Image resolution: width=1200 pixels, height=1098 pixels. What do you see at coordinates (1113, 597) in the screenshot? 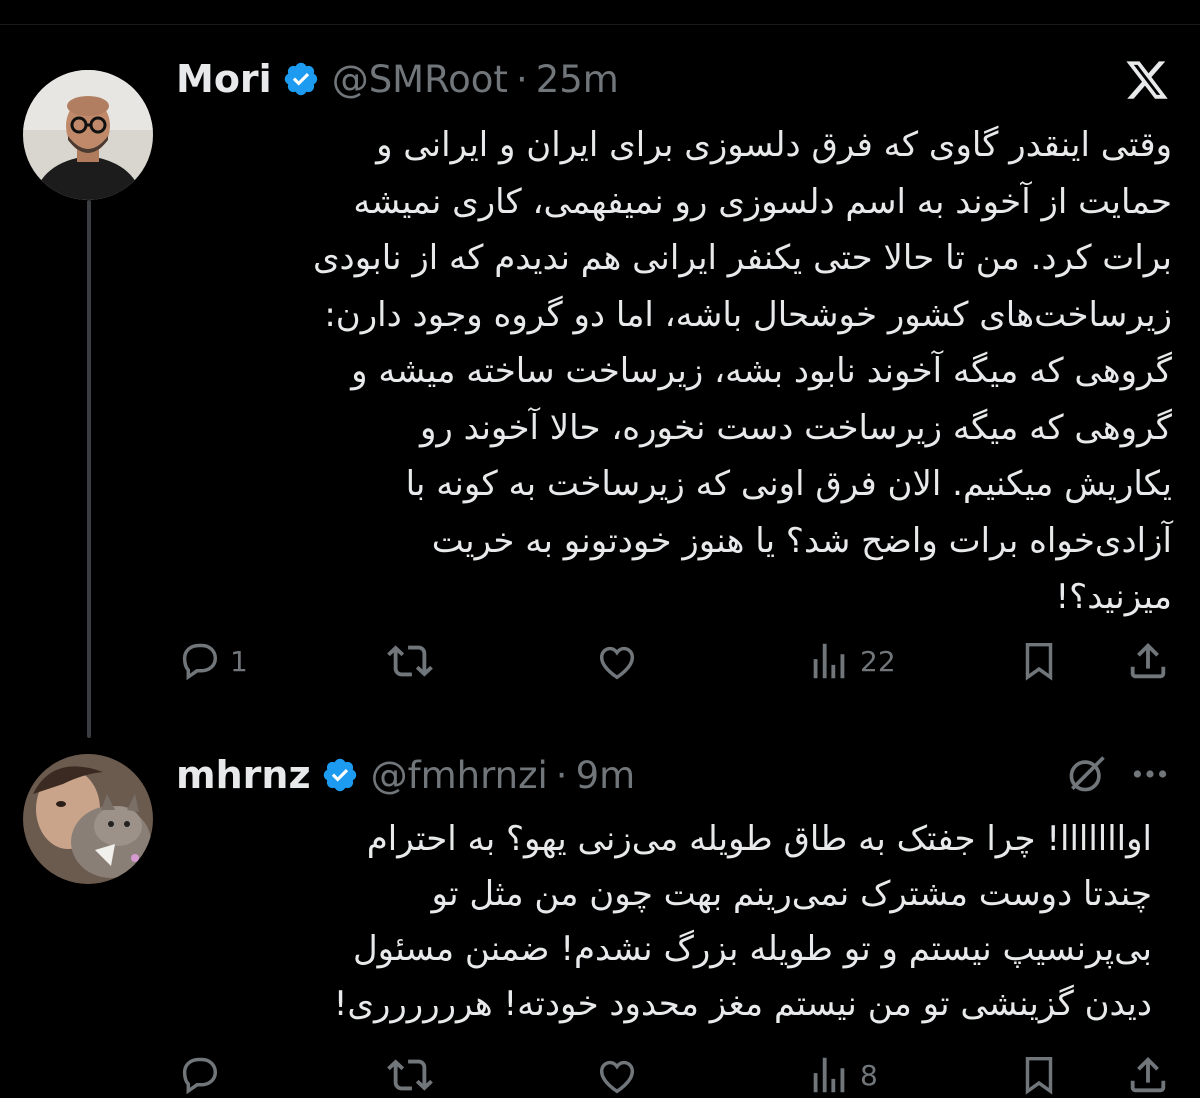
I see `tweet1-line: میزنید؟!` at bounding box center [1113, 597].